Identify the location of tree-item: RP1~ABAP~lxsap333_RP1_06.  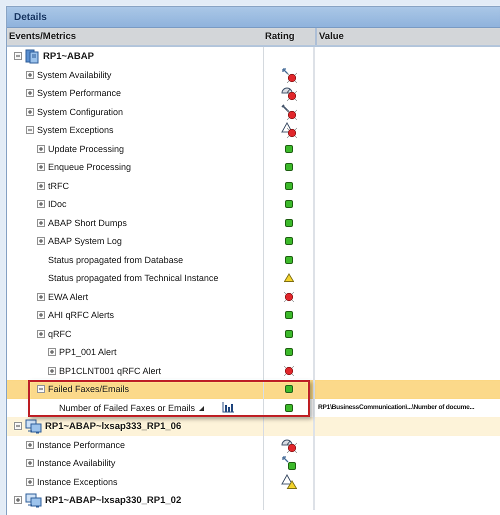
(113, 426).